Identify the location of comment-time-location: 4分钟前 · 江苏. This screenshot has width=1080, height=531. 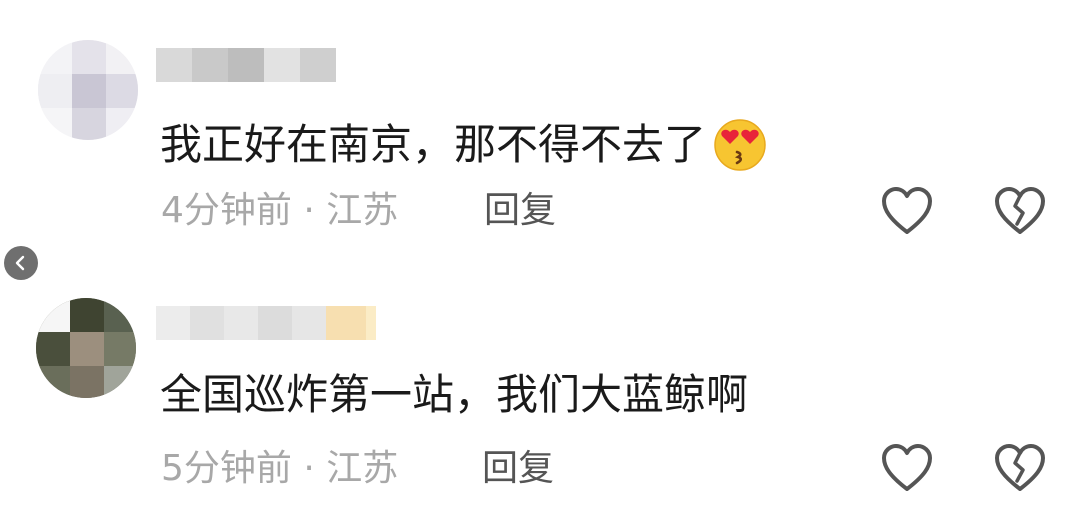
(280, 210).